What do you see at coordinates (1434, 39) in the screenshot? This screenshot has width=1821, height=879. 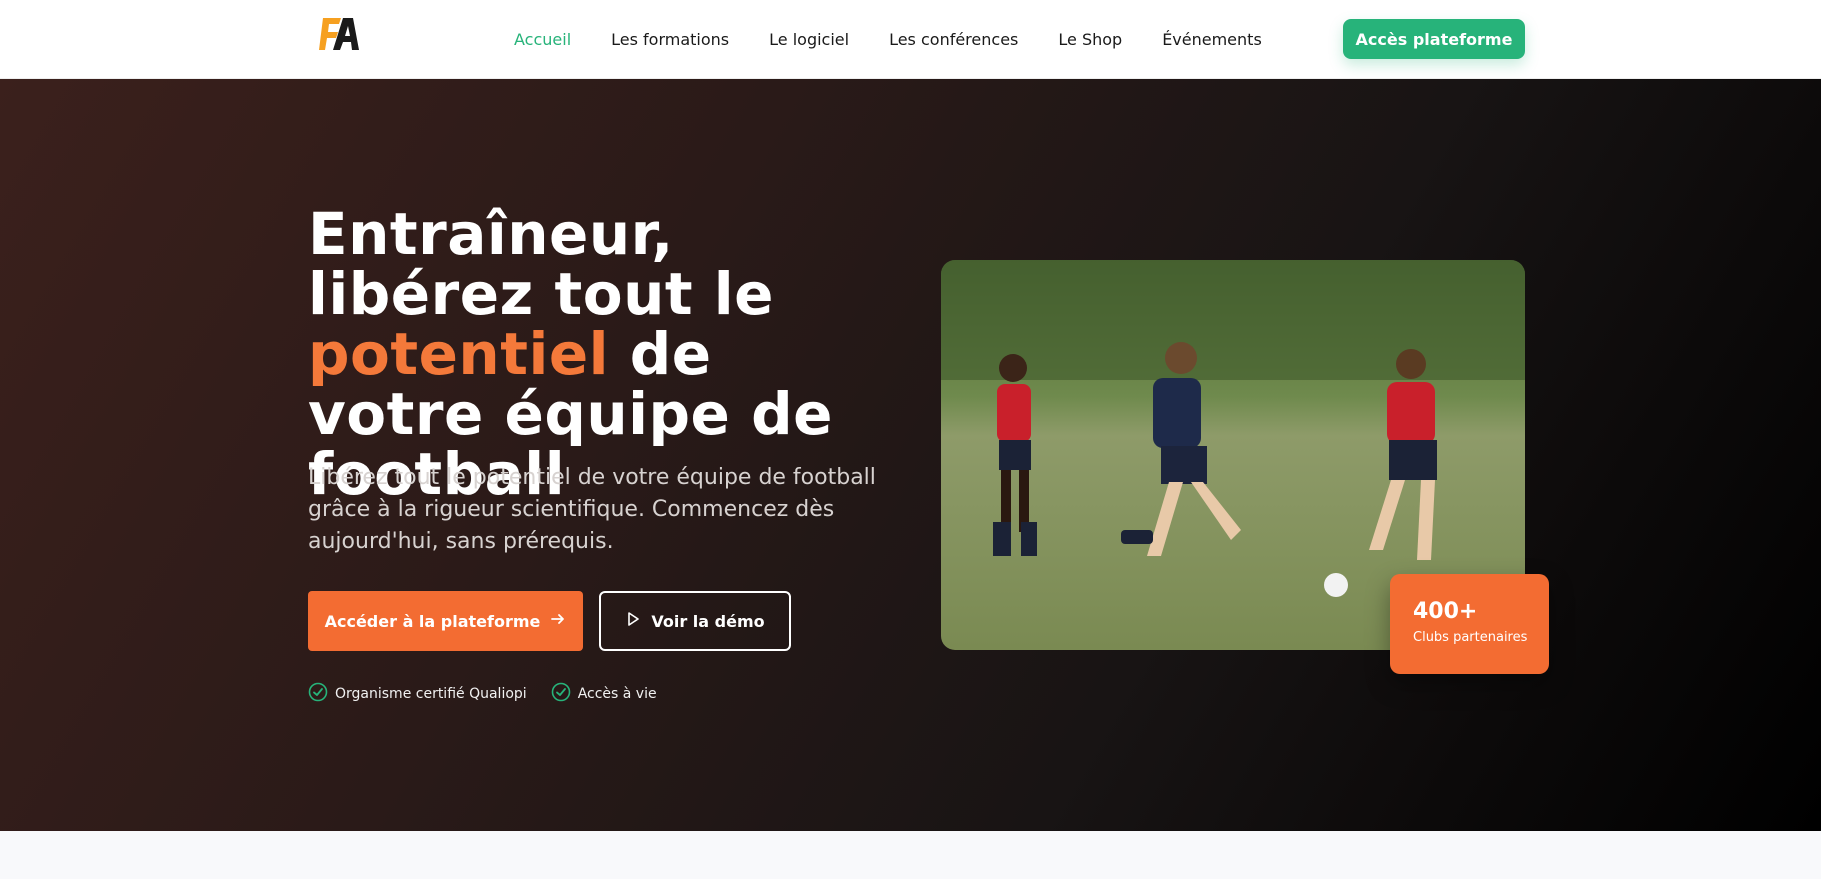 I see `platform-access-button: Accès plateforme` at bounding box center [1434, 39].